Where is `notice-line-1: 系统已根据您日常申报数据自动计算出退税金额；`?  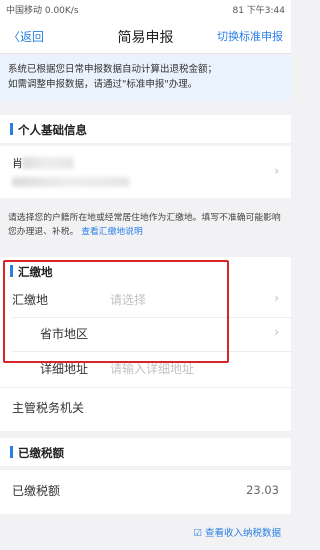 notice-line-1: 系统已根据您日常申报数据自动计算出退税金额； is located at coordinates (113, 69).